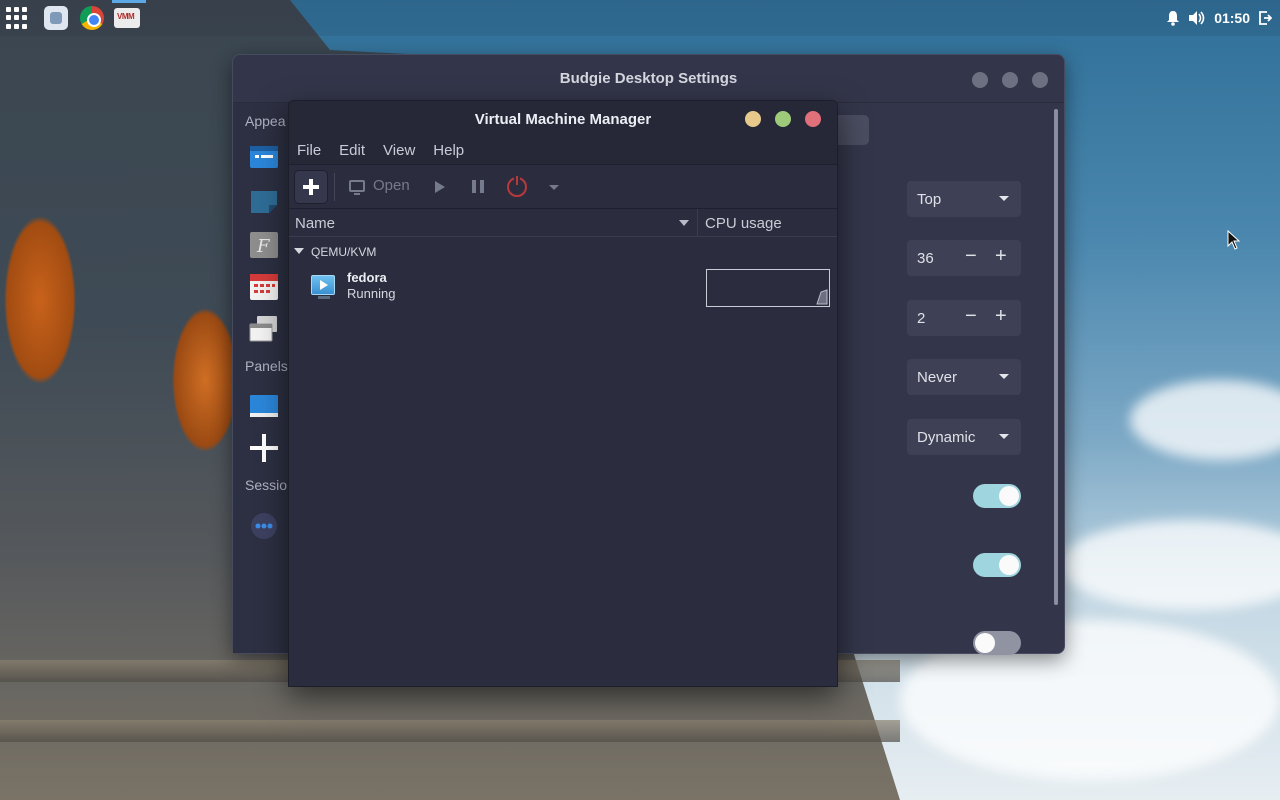 The height and width of the screenshot is (800, 1280). Describe the element at coordinates (517, 186) in the screenshot. I see `power-icon` at that location.